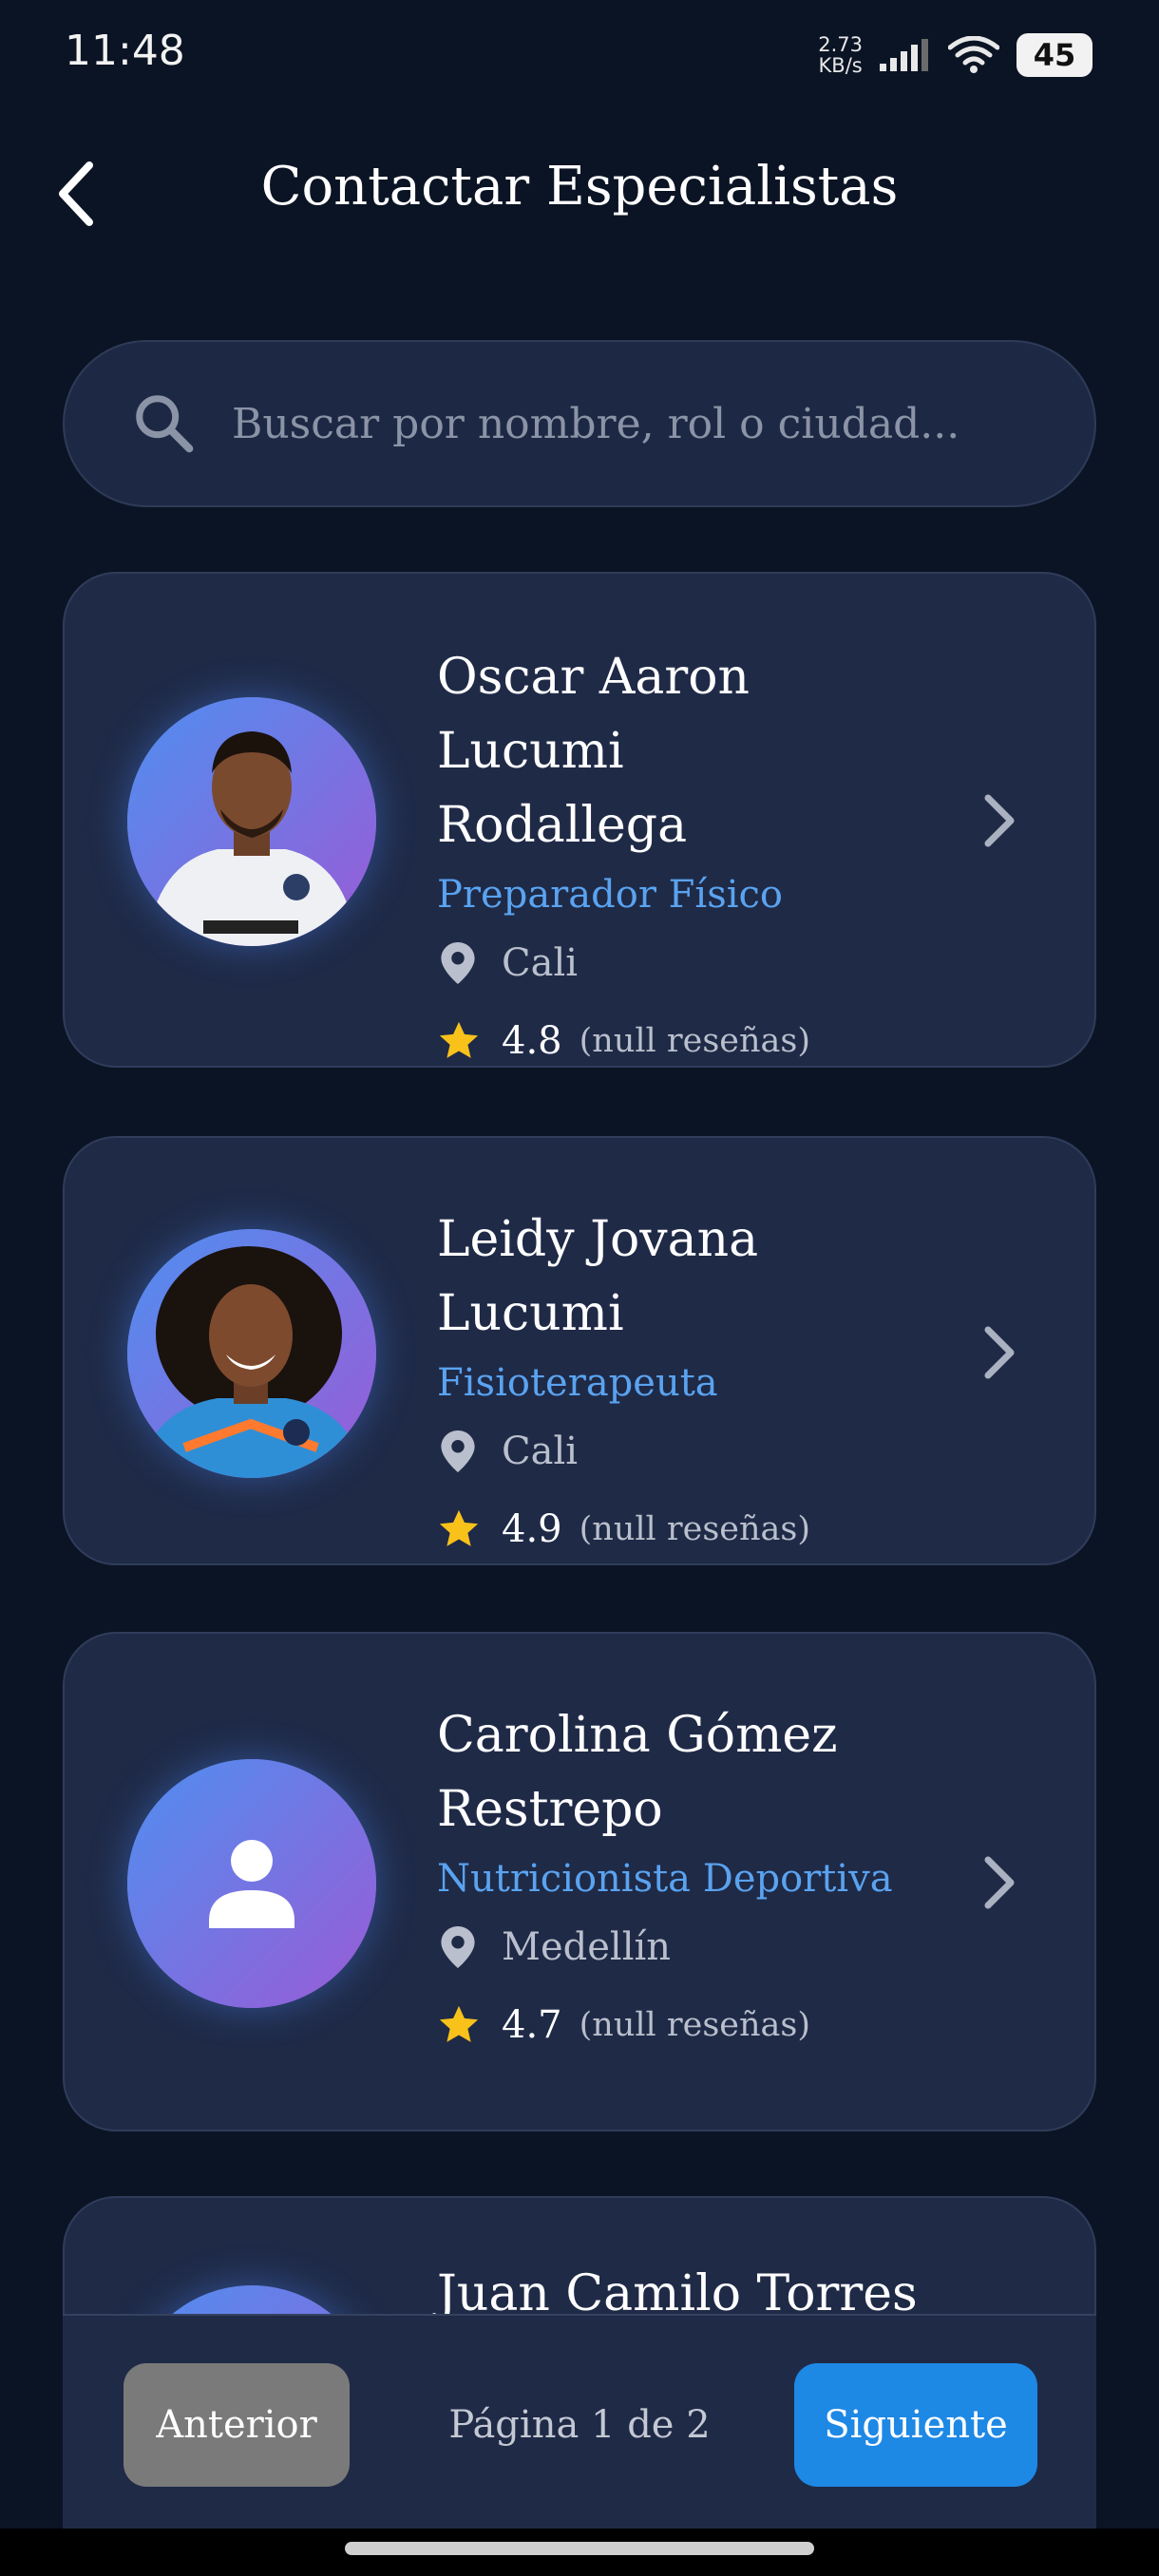 The height and width of the screenshot is (2576, 1159). Describe the element at coordinates (579, 2548) in the screenshot. I see `home-indicator` at that location.